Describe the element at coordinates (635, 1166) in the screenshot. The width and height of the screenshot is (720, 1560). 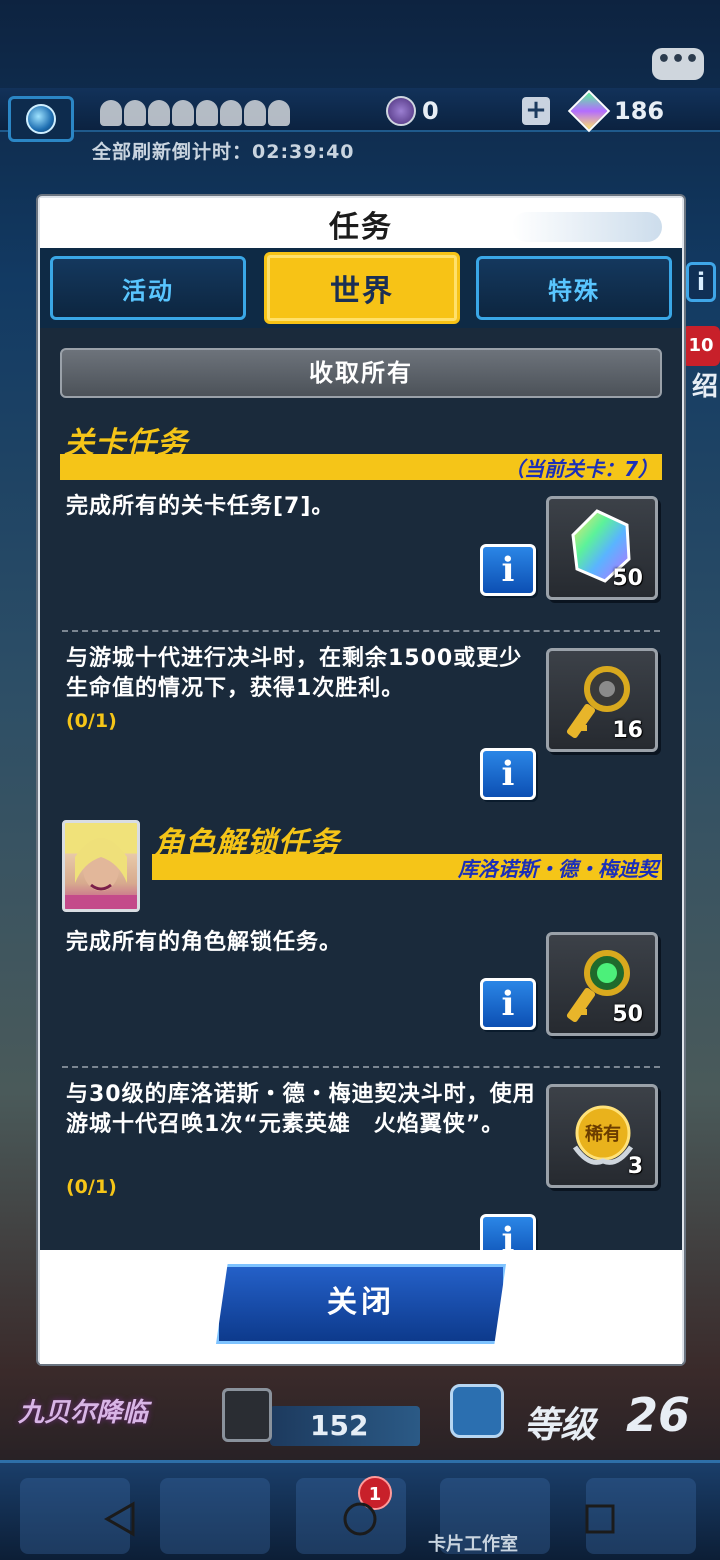
I see `reward-quantity: 3` at that location.